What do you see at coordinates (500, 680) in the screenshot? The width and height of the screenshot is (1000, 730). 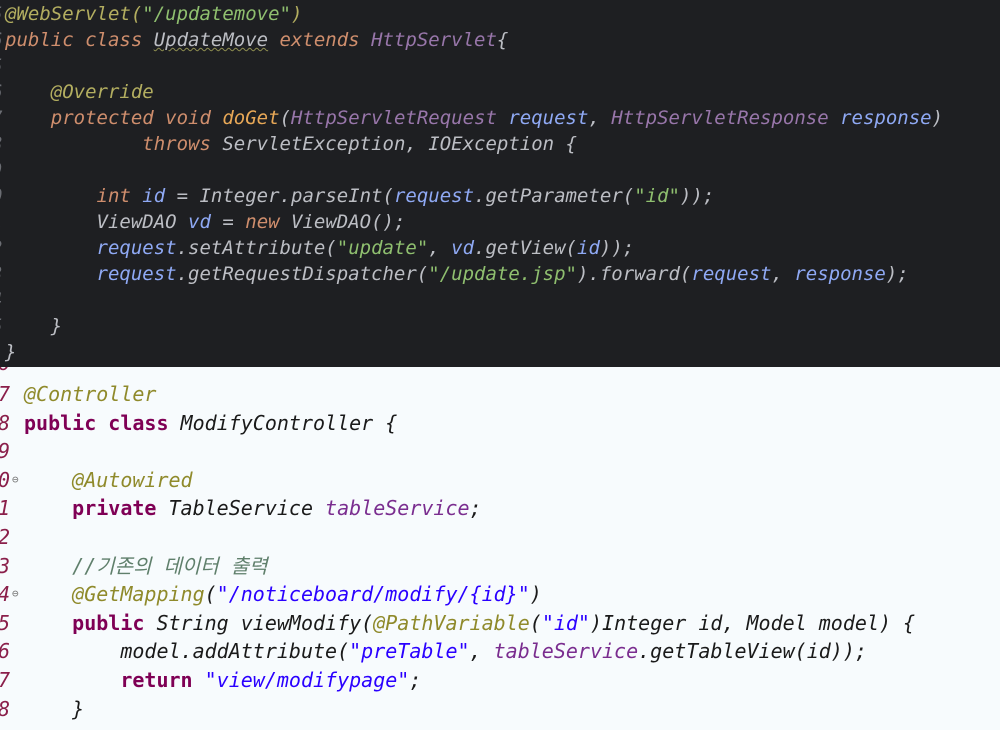 I see `code-line: 7 return "view/modifypage";` at bounding box center [500, 680].